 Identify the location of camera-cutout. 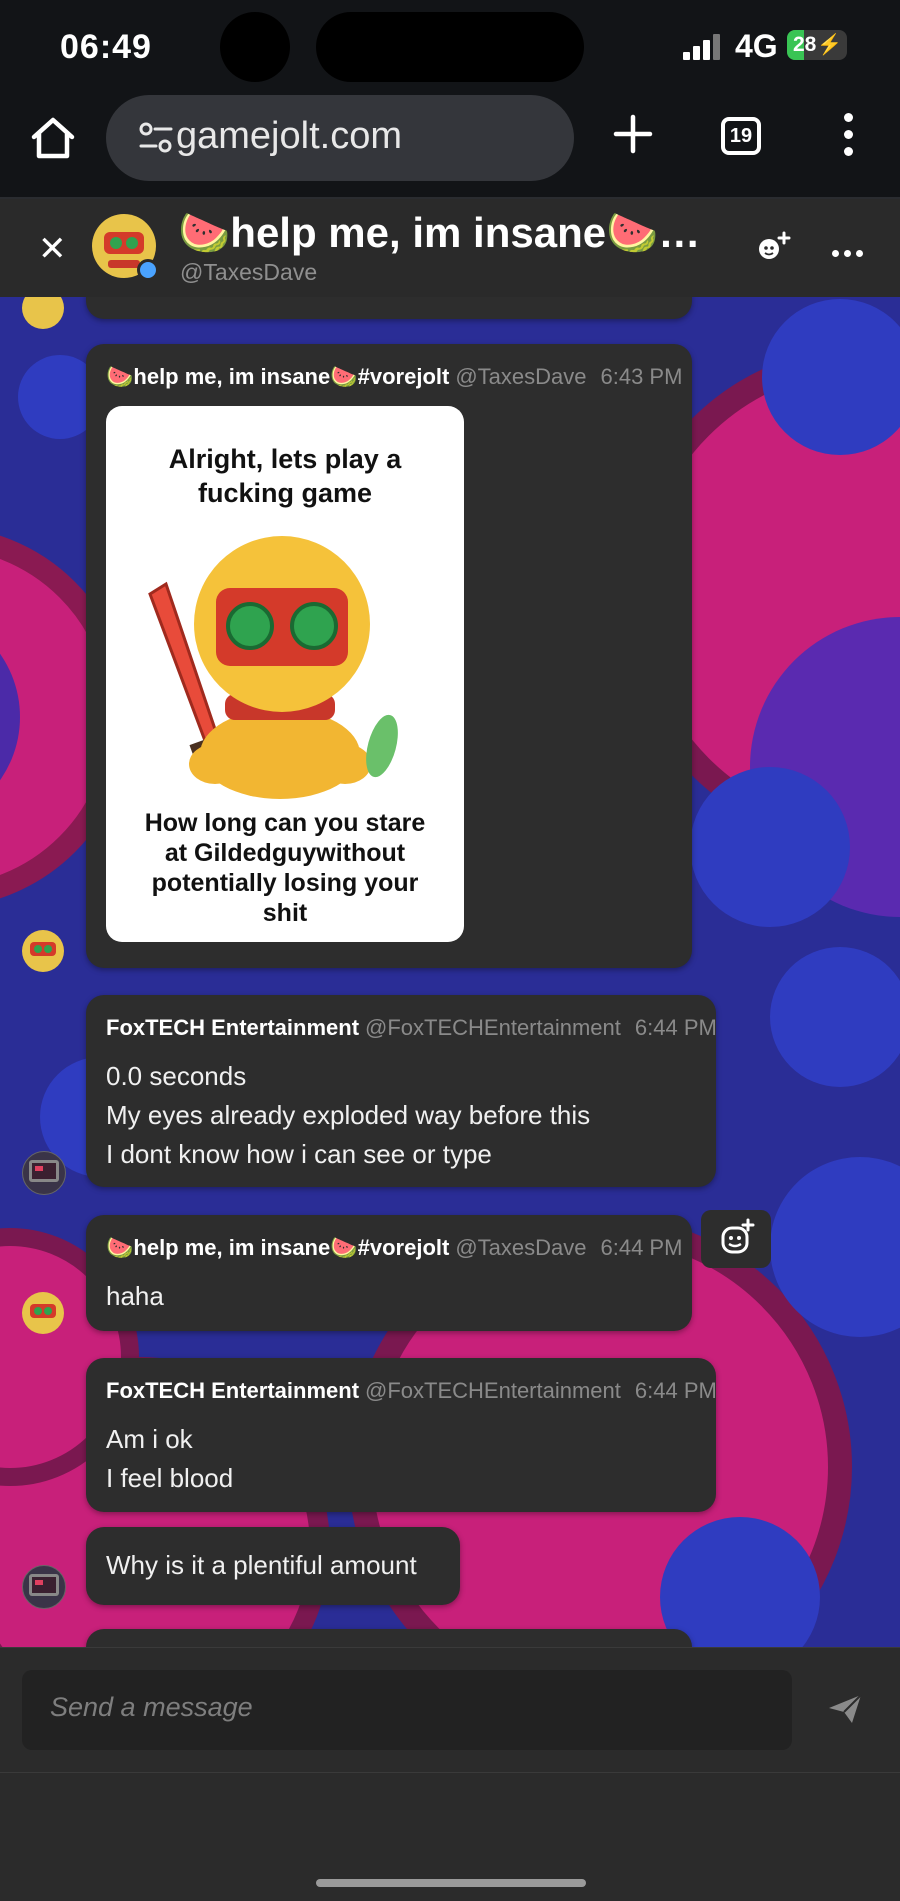
(255, 47).